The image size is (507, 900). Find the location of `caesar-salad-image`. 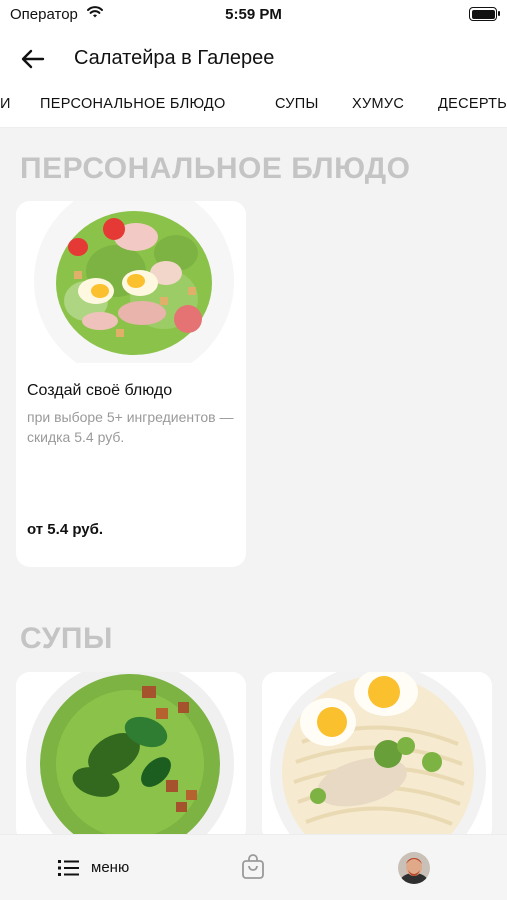

caesar-salad-image is located at coordinates (131, 282).